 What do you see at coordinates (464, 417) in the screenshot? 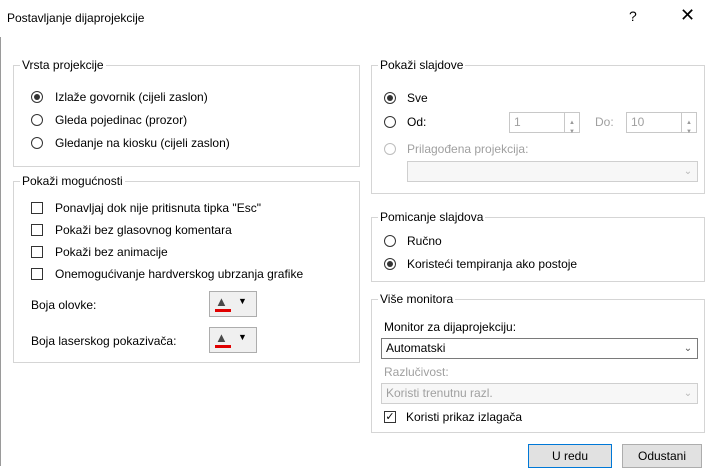
I see `checkbox-presenter-view-label: Koristi prikaz izlagača` at bounding box center [464, 417].